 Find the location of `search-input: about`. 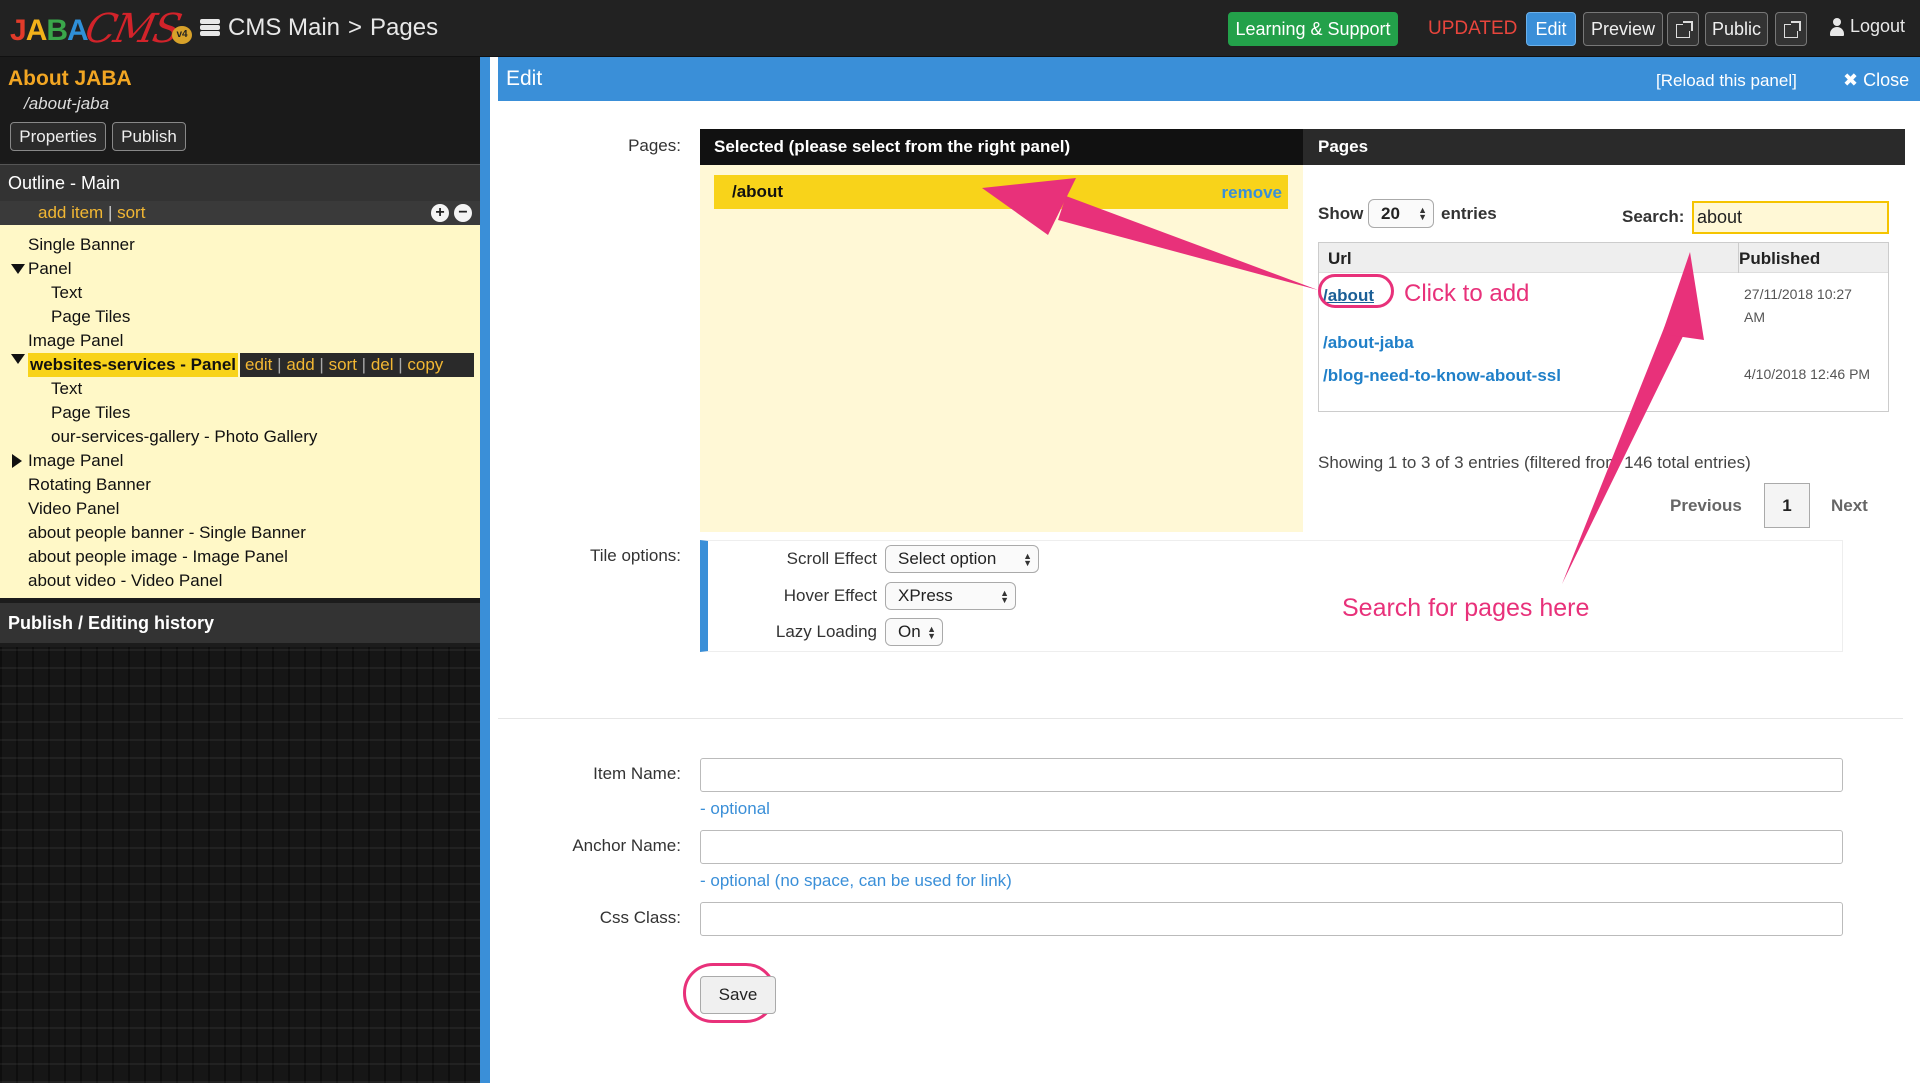

search-input: about is located at coordinates (1790, 217).